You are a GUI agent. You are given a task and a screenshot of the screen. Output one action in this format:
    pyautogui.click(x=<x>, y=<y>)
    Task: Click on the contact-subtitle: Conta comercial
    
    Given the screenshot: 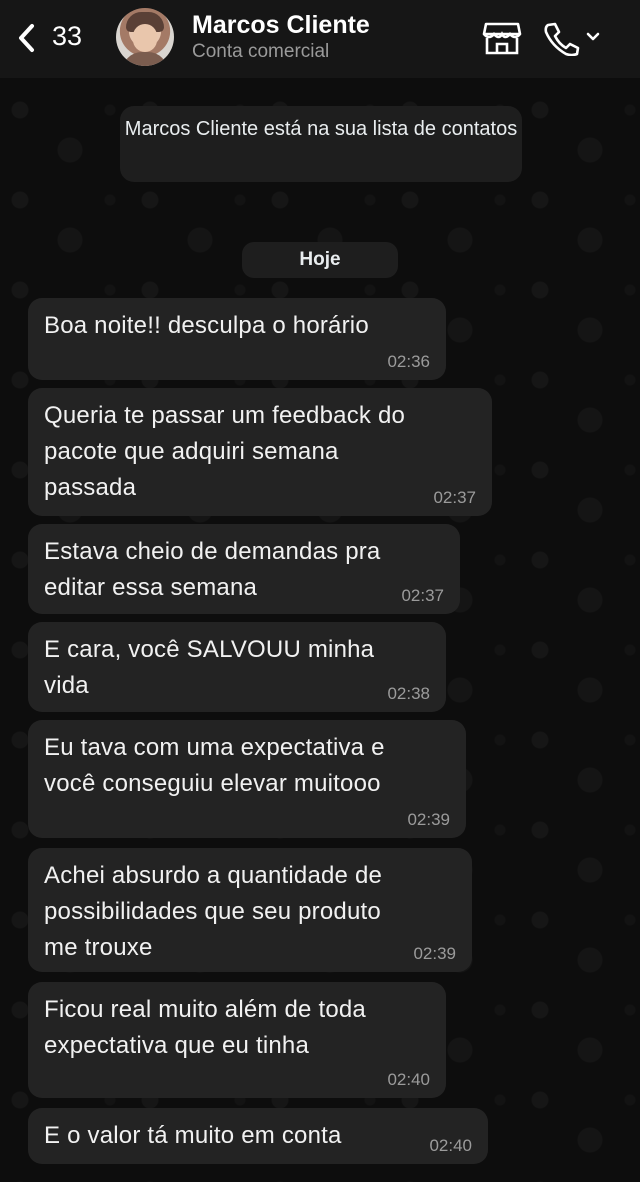 What is the action you would take?
    pyautogui.click(x=261, y=51)
    